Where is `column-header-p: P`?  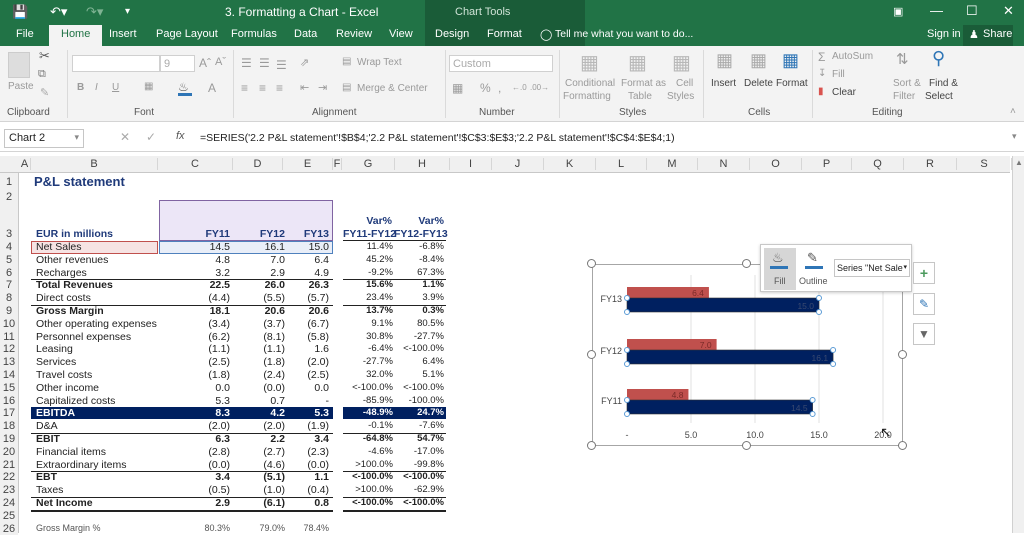
column-header-p: P is located at coordinates (827, 164).